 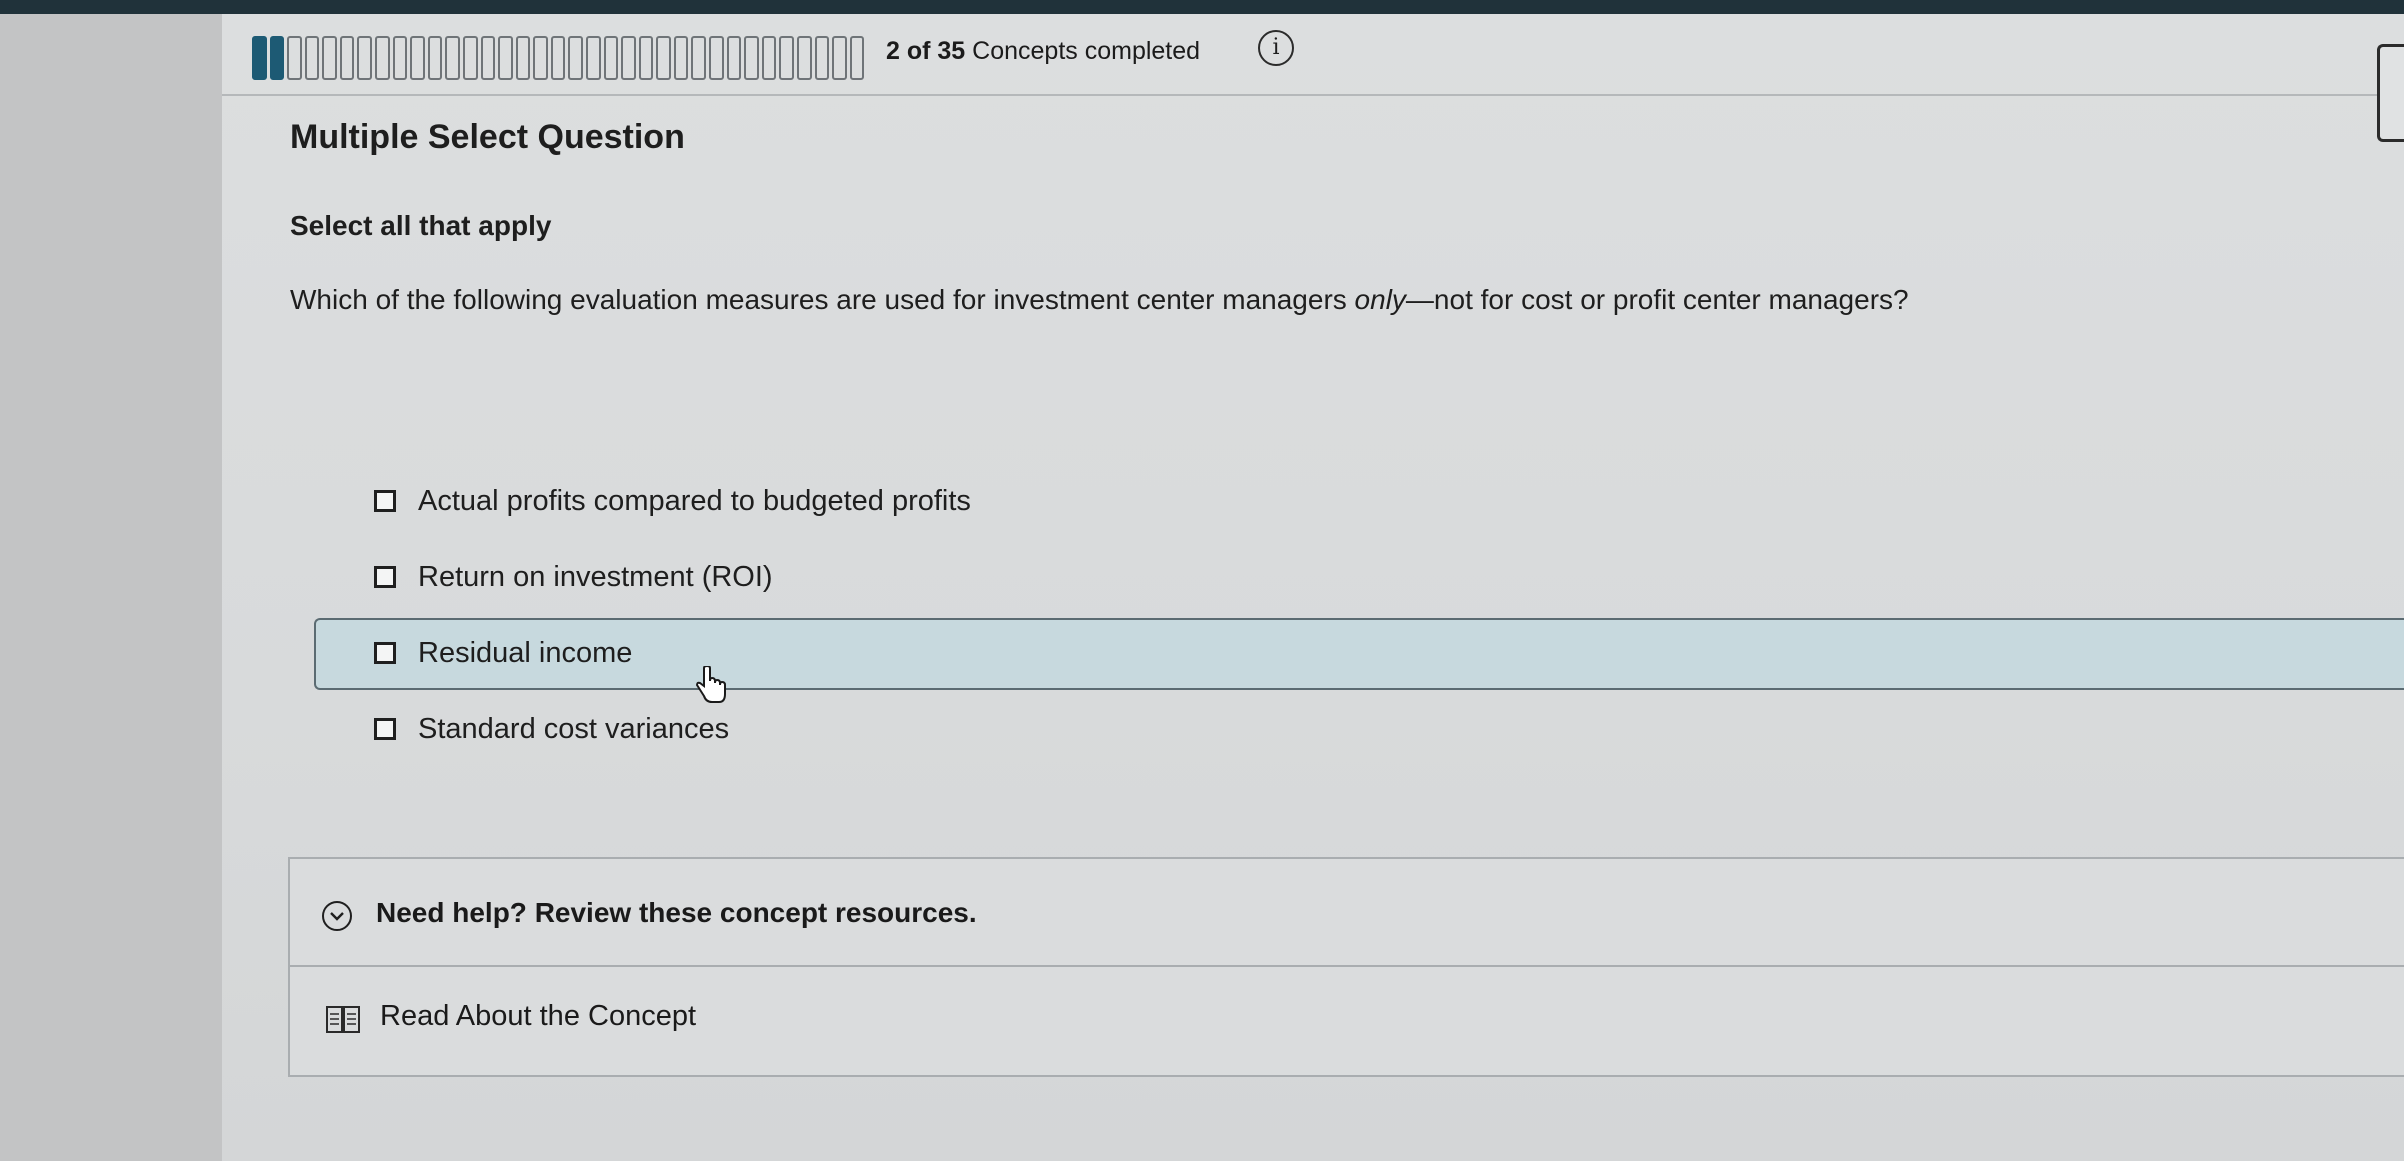 I want to click on prompt-text-after: —not for cost or profit center managers?, so click(x=1657, y=299).